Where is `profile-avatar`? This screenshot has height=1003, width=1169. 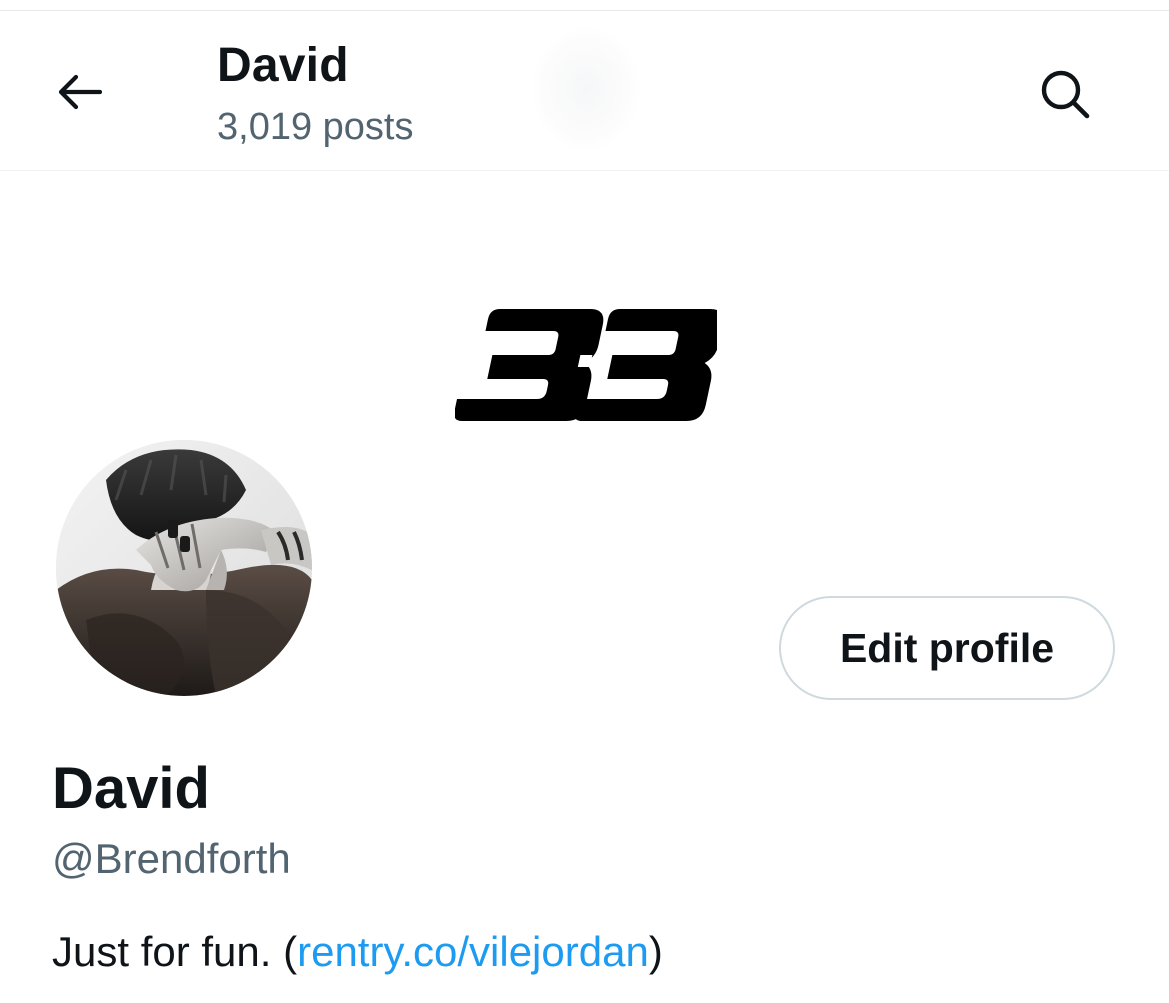 profile-avatar is located at coordinates (184, 568).